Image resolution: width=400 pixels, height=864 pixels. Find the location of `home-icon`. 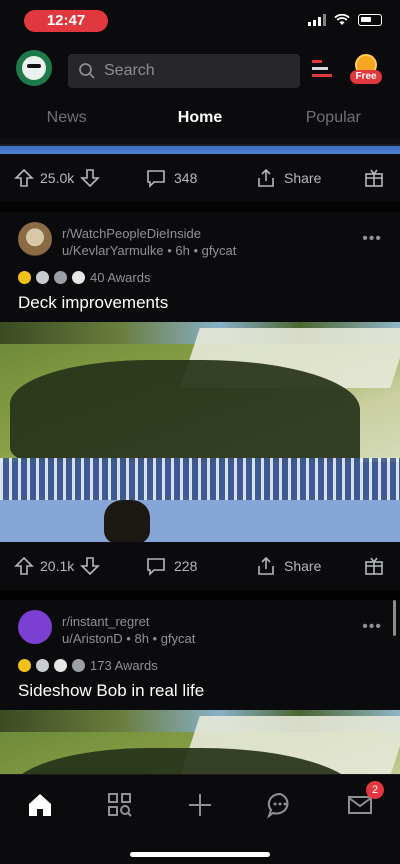

home-icon is located at coordinates (40, 805).